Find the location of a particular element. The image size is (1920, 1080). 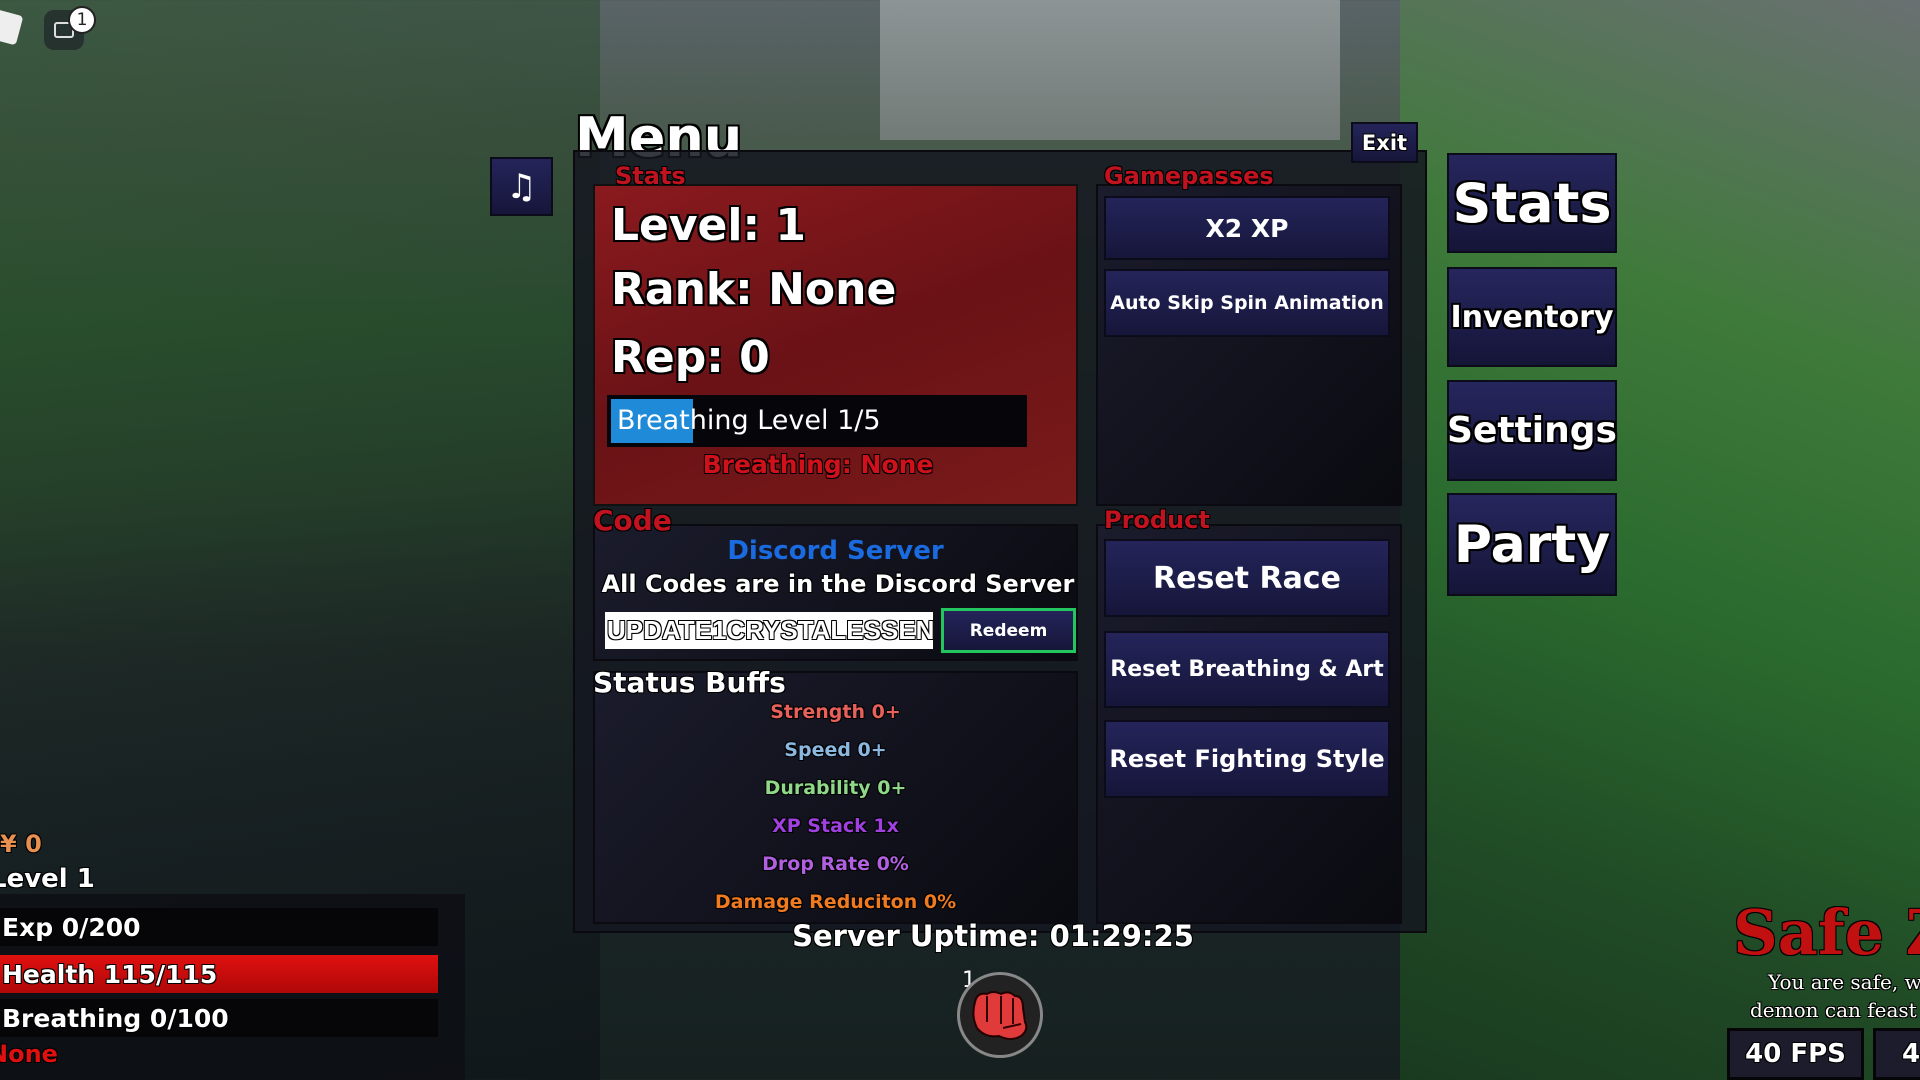

nav-settings-button: Settings is located at coordinates (1532, 430).